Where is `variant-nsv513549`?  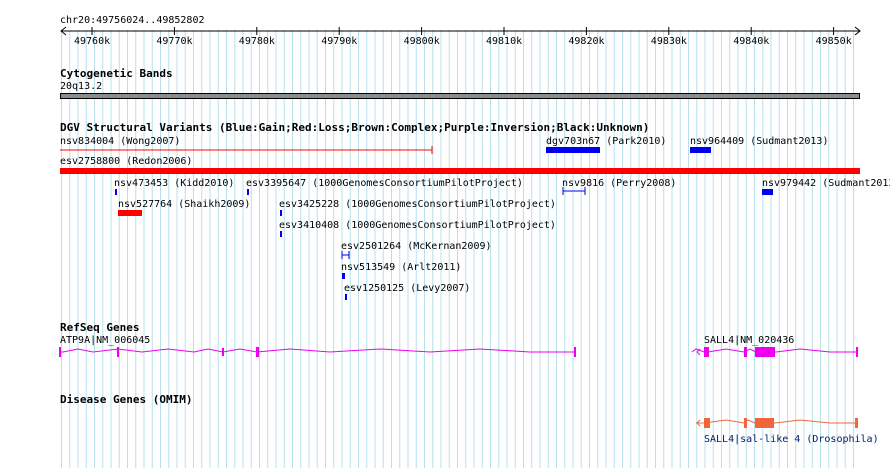 variant-nsv513549 is located at coordinates (343, 276).